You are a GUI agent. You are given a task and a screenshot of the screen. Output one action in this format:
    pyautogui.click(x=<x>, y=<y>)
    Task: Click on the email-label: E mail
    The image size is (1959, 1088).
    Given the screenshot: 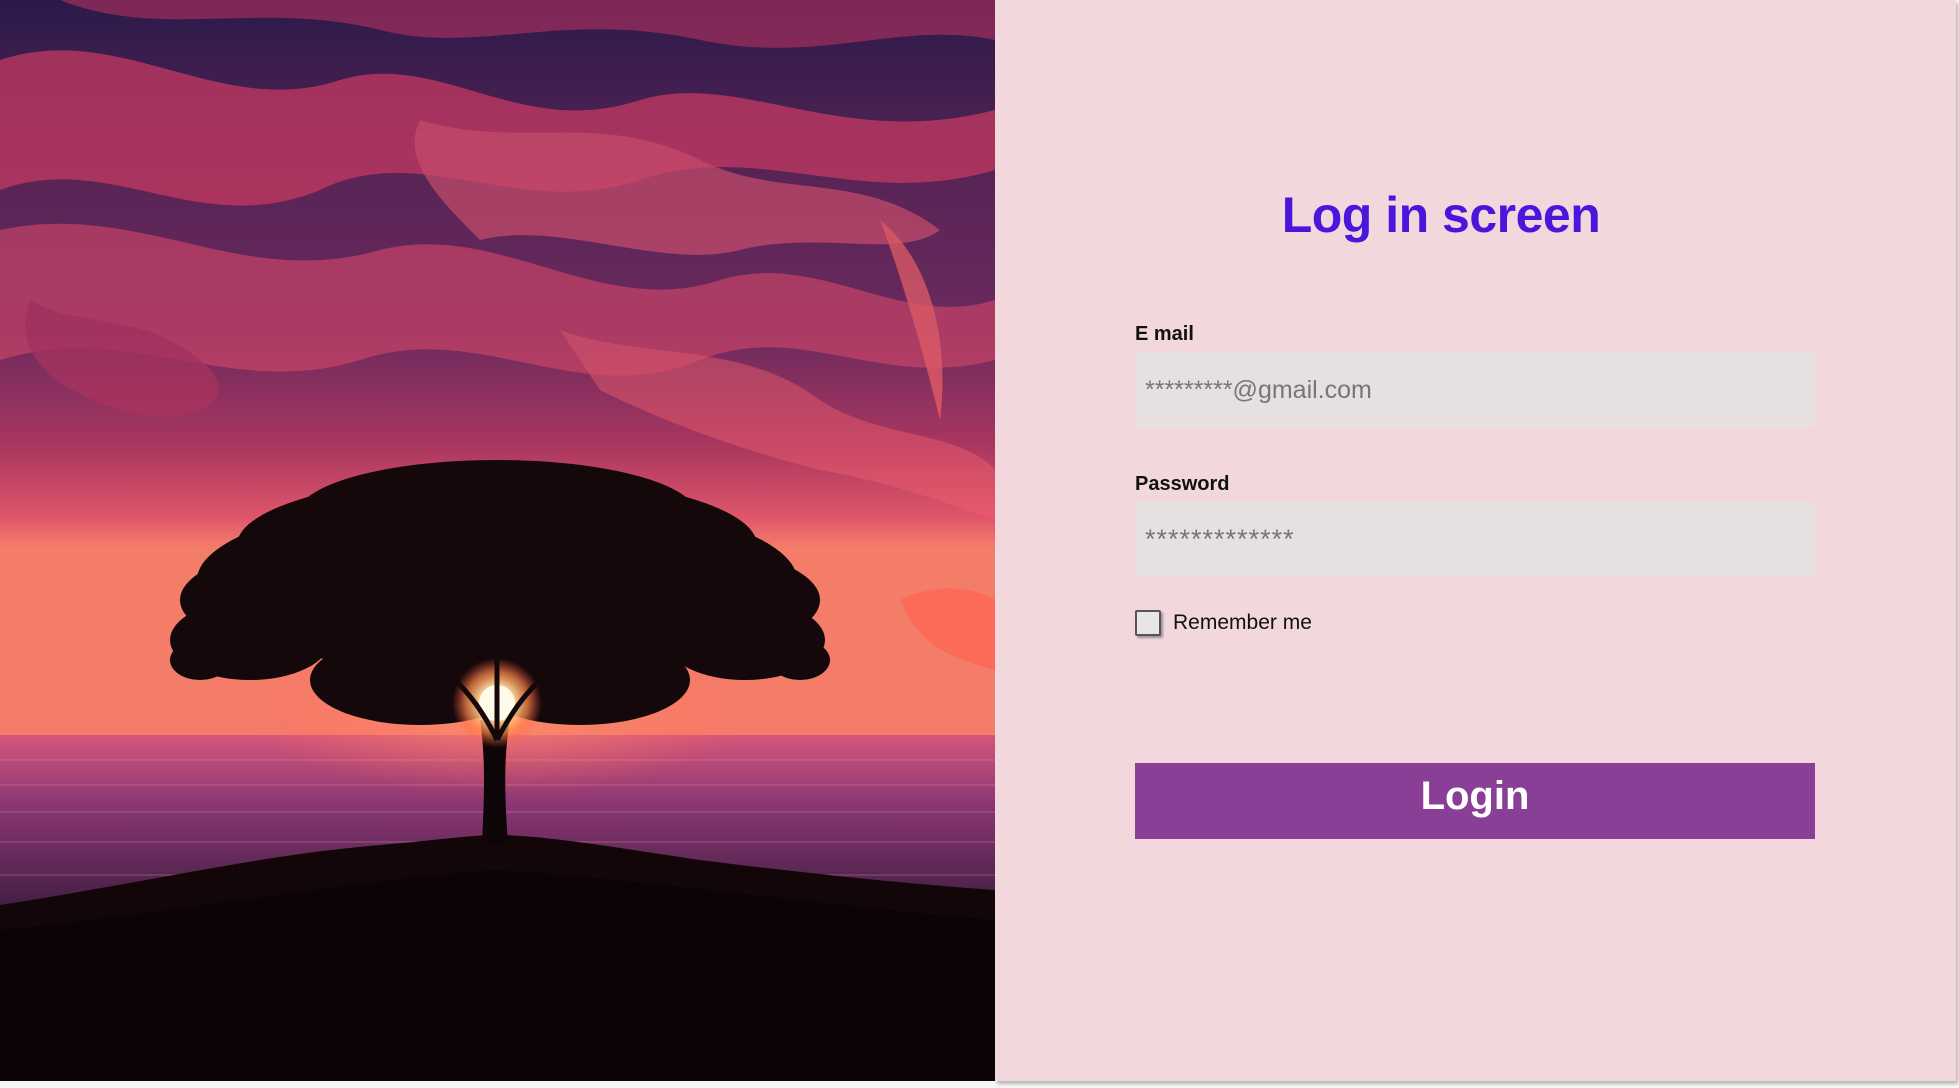 What is the action you would take?
    pyautogui.click(x=1164, y=334)
    